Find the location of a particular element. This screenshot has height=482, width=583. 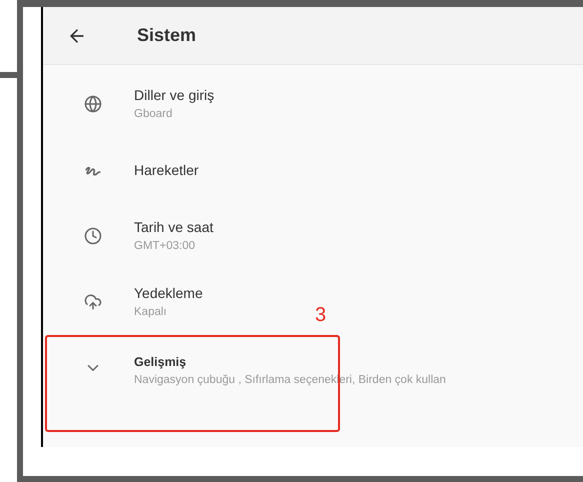

item-title: Tarih ve saat is located at coordinates (174, 227).